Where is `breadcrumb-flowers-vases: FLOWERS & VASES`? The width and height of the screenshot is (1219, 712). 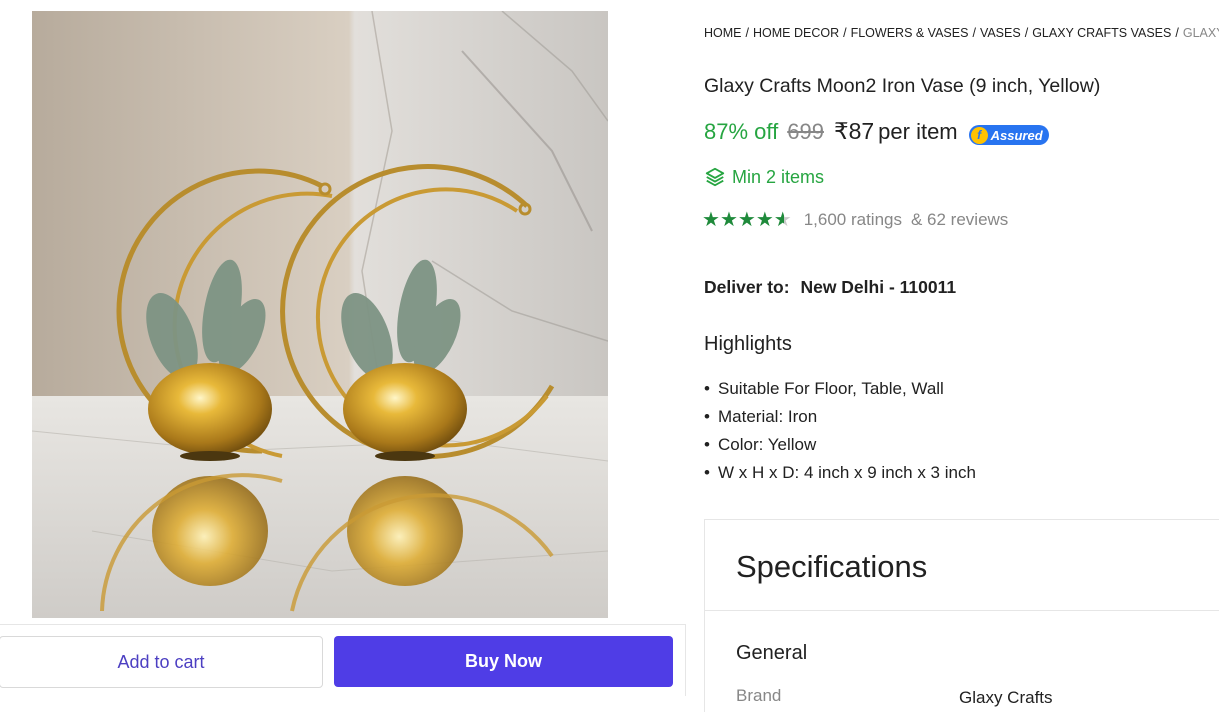
breadcrumb-flowers-vases: FLOWERS & VASES is located at coordinates (910, 33).